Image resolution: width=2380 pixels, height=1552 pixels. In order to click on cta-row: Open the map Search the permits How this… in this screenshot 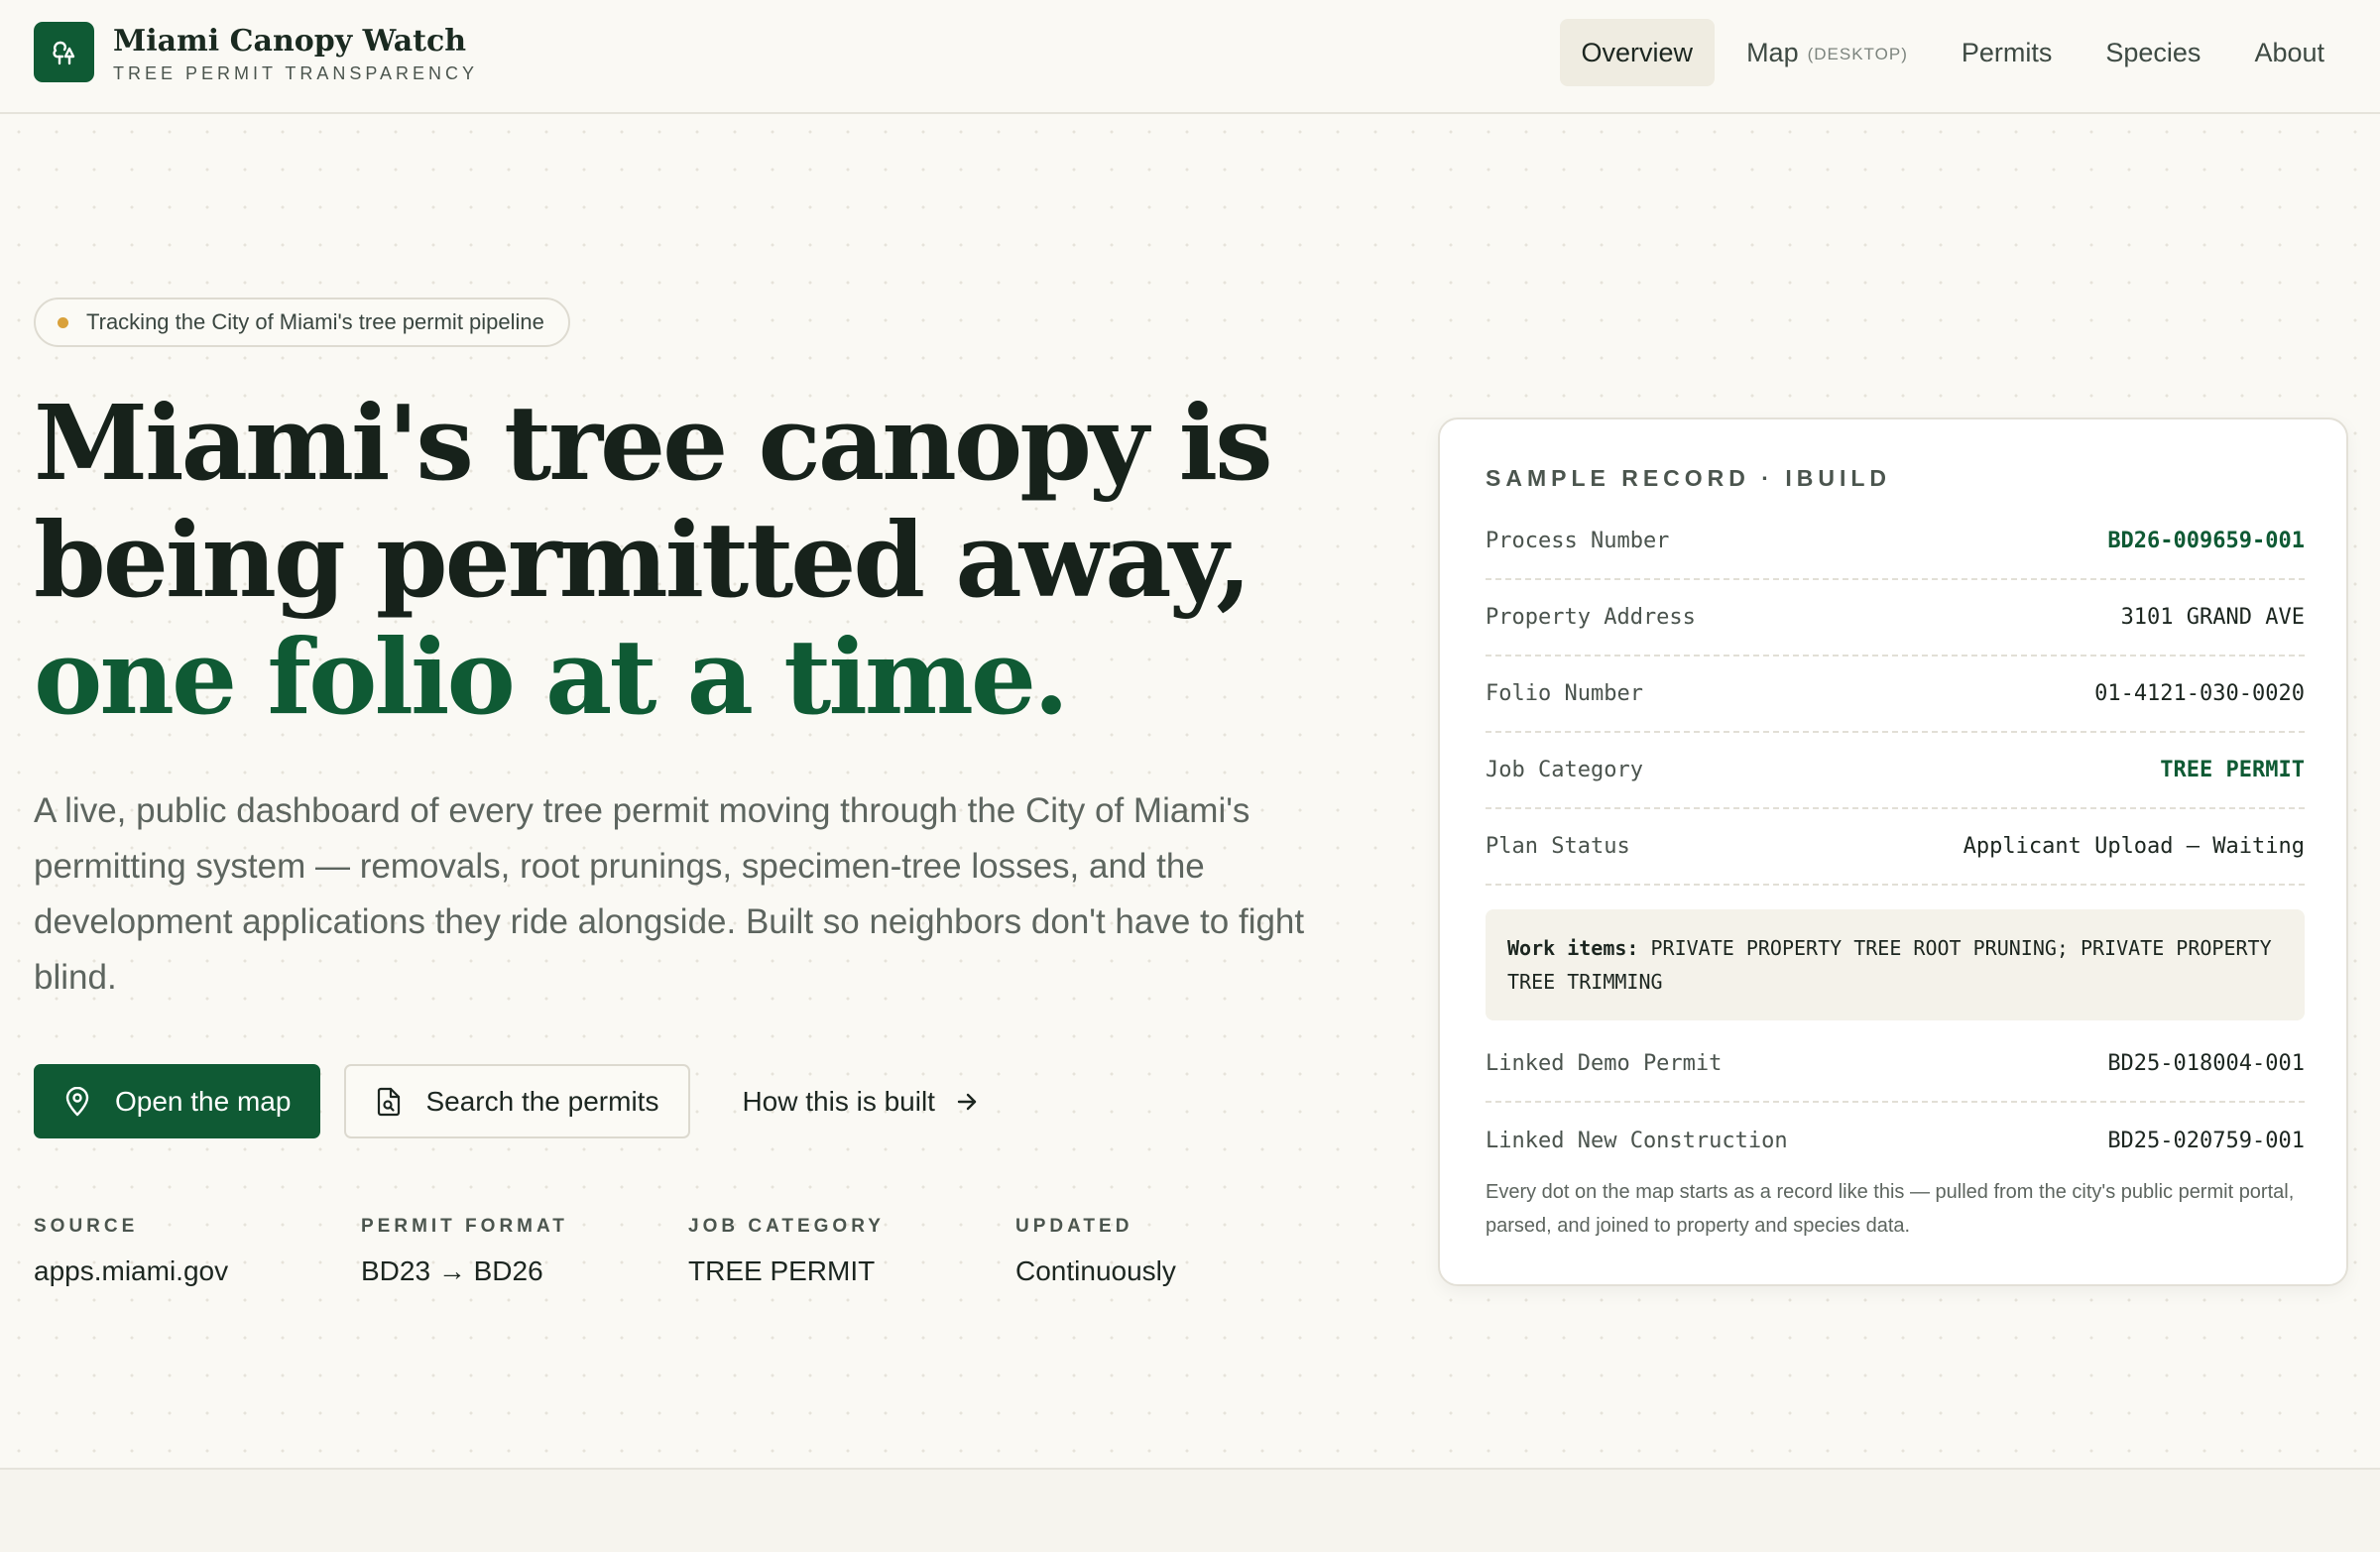, I will do `click(506, 1101)`.